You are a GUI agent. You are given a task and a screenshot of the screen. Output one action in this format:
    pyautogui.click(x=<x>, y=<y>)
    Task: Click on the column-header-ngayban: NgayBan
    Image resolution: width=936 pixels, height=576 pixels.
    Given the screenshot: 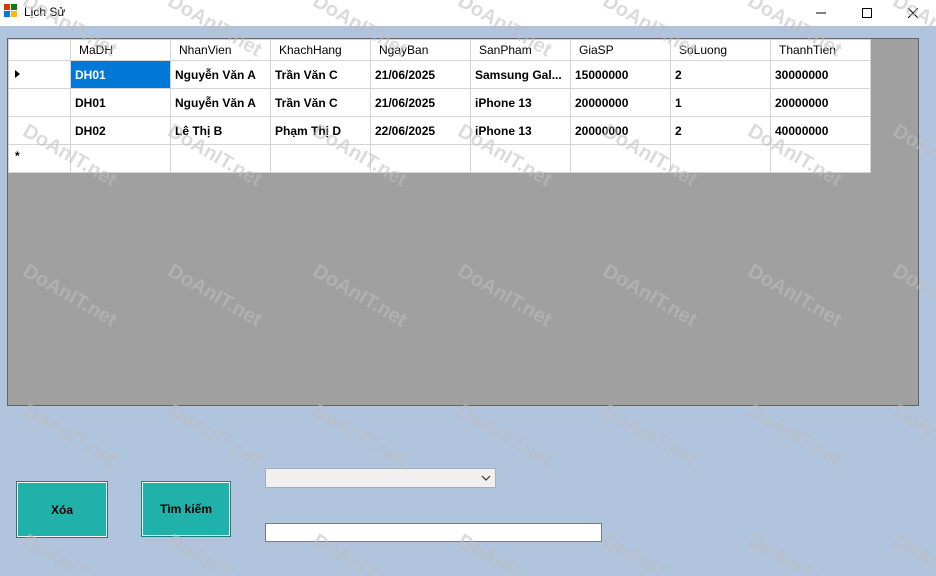 What is the action you would take?
    pyautogui.click(x=420, y=50)
    